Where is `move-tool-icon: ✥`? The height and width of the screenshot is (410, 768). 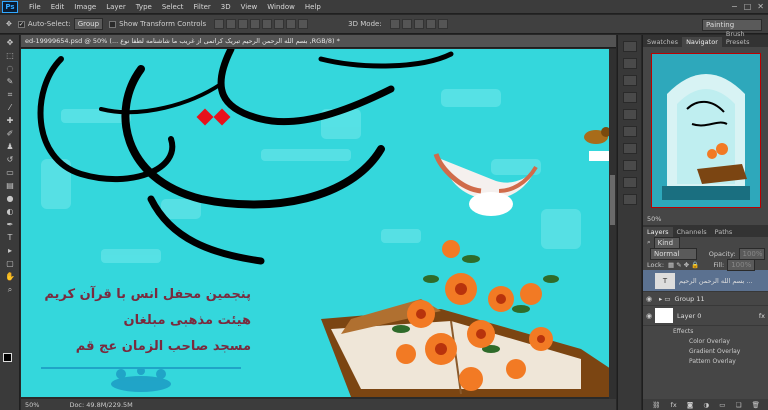 move-tool-icon: ✥ is located at coordinates (9, 24).